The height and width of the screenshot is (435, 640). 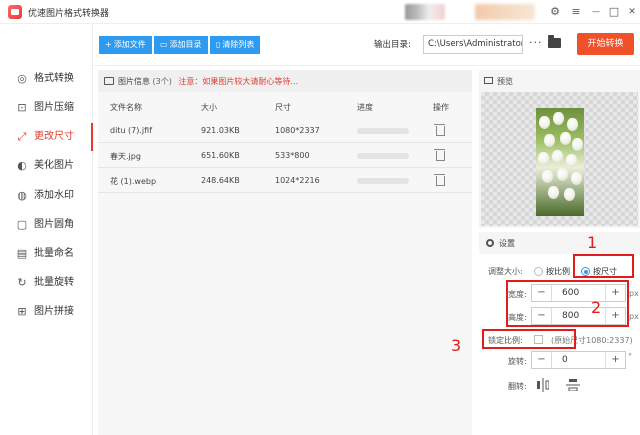 I want to click on resize-icon: ⤢, so click(x=22, y=136).